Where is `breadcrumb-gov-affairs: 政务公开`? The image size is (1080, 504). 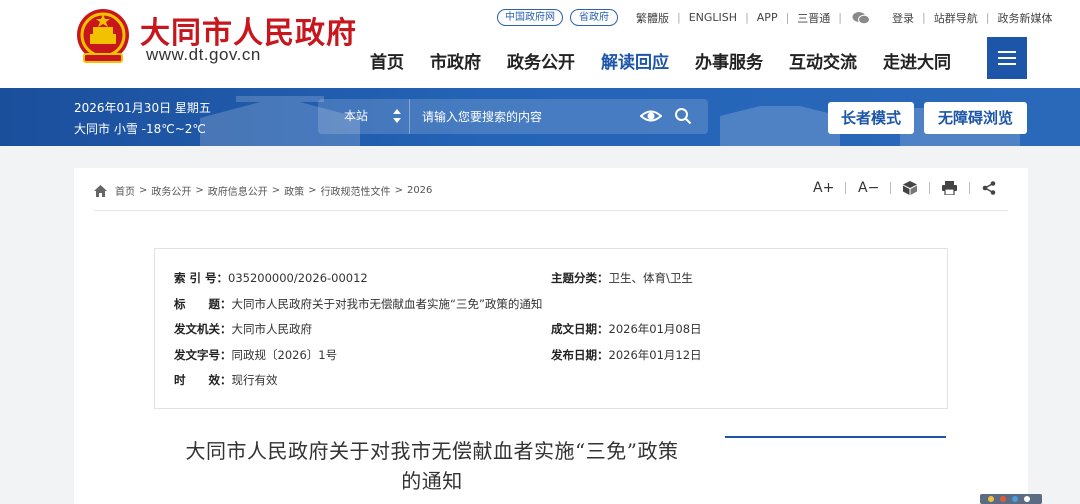
breadcrumb-gov-affairs: 政务公开 is located at coordinates (171, 190).